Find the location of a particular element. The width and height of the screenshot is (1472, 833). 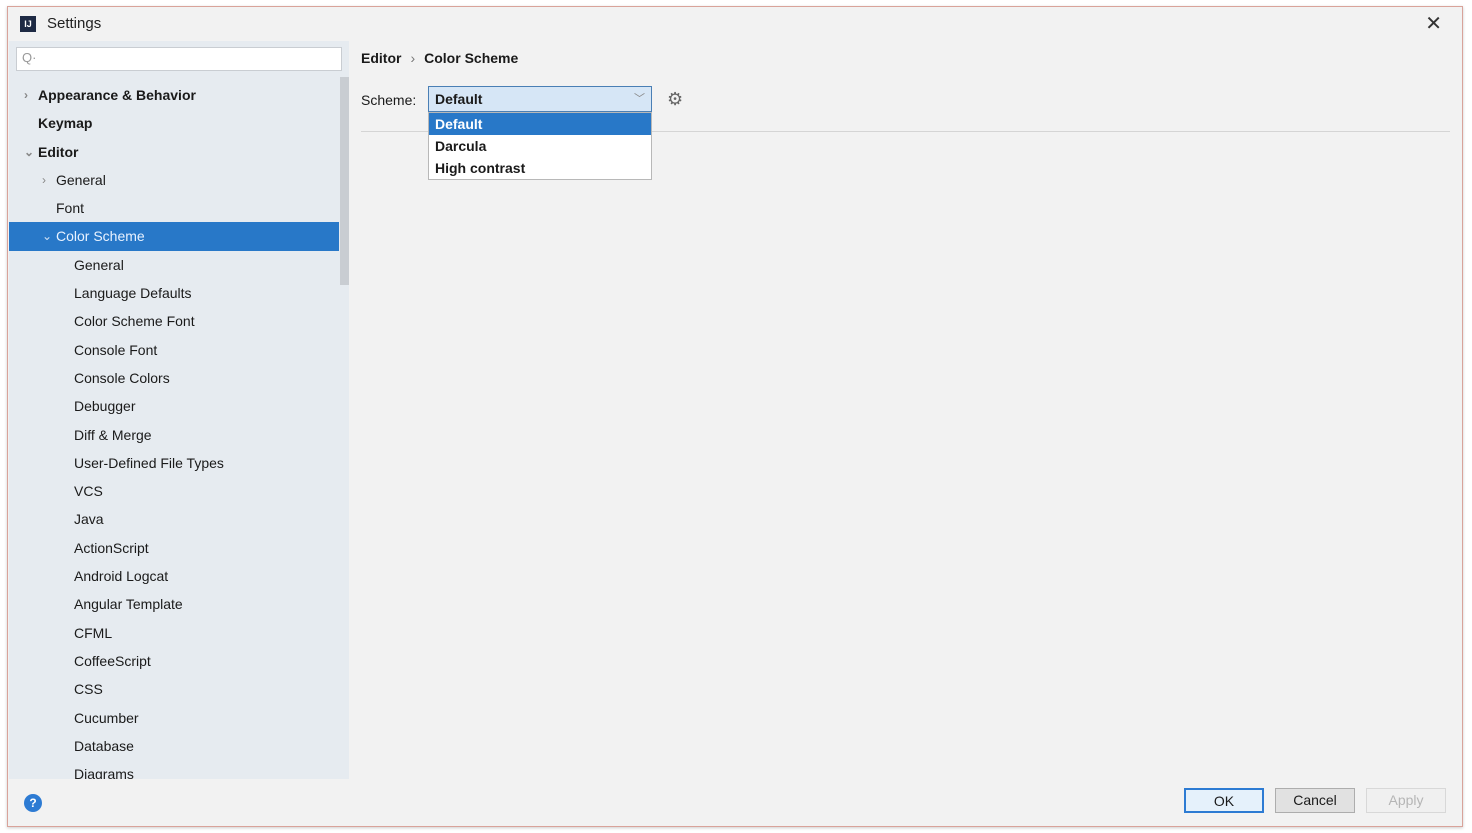

search-icon: Q· is located at coordinates (29, 57).